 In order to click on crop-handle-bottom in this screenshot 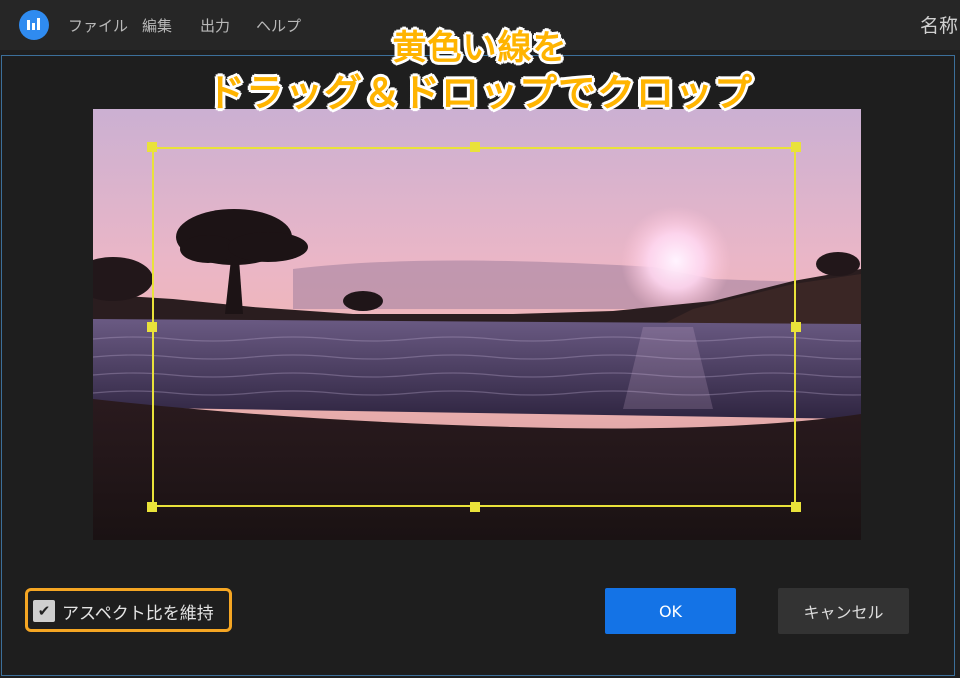, I will do `click(475, 507)`.